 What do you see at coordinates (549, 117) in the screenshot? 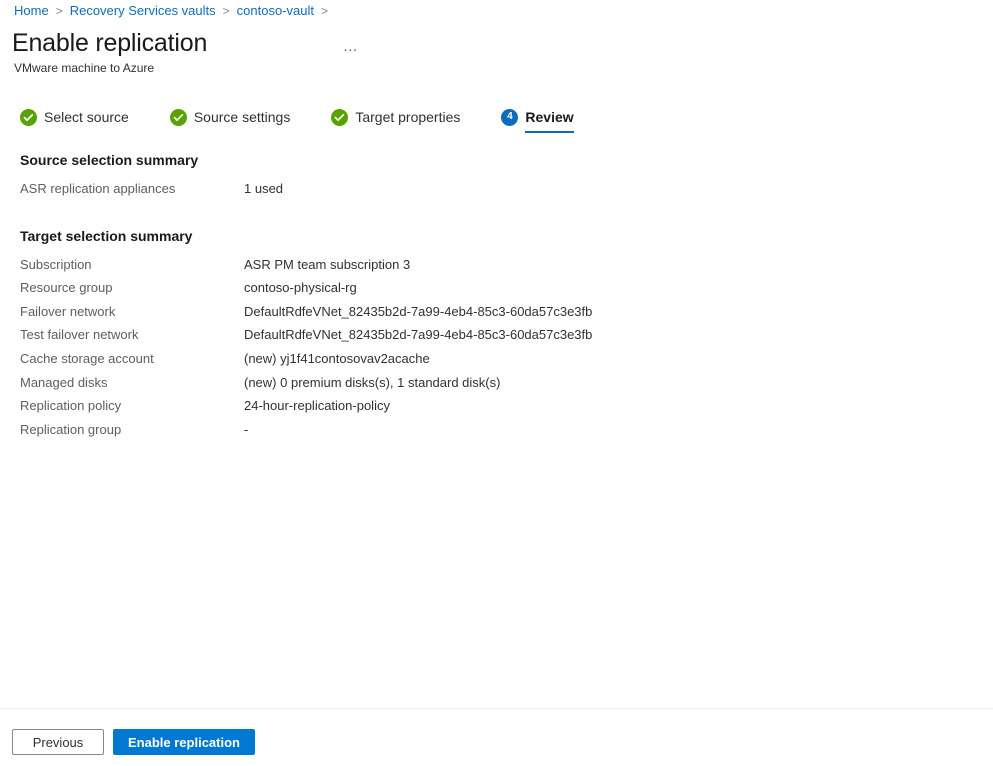
I see `wizard-tab-label: Review` at bounding box center [549, 117].